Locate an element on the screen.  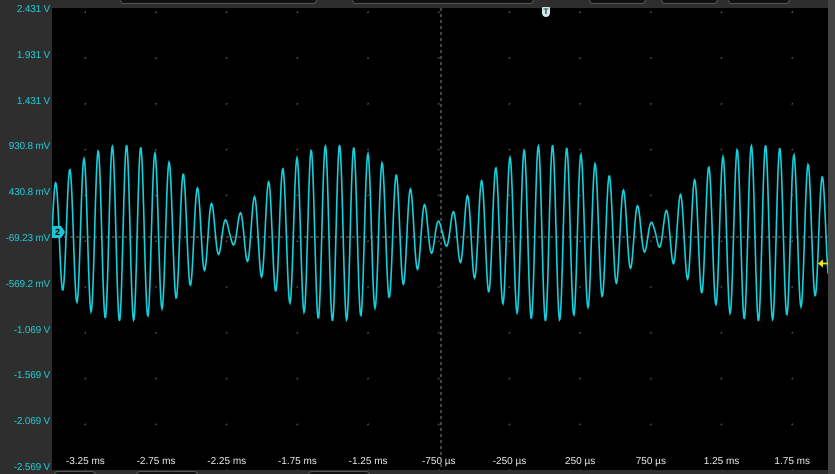
x-axis-label: -250 µs is located at coordinates (510, 462).